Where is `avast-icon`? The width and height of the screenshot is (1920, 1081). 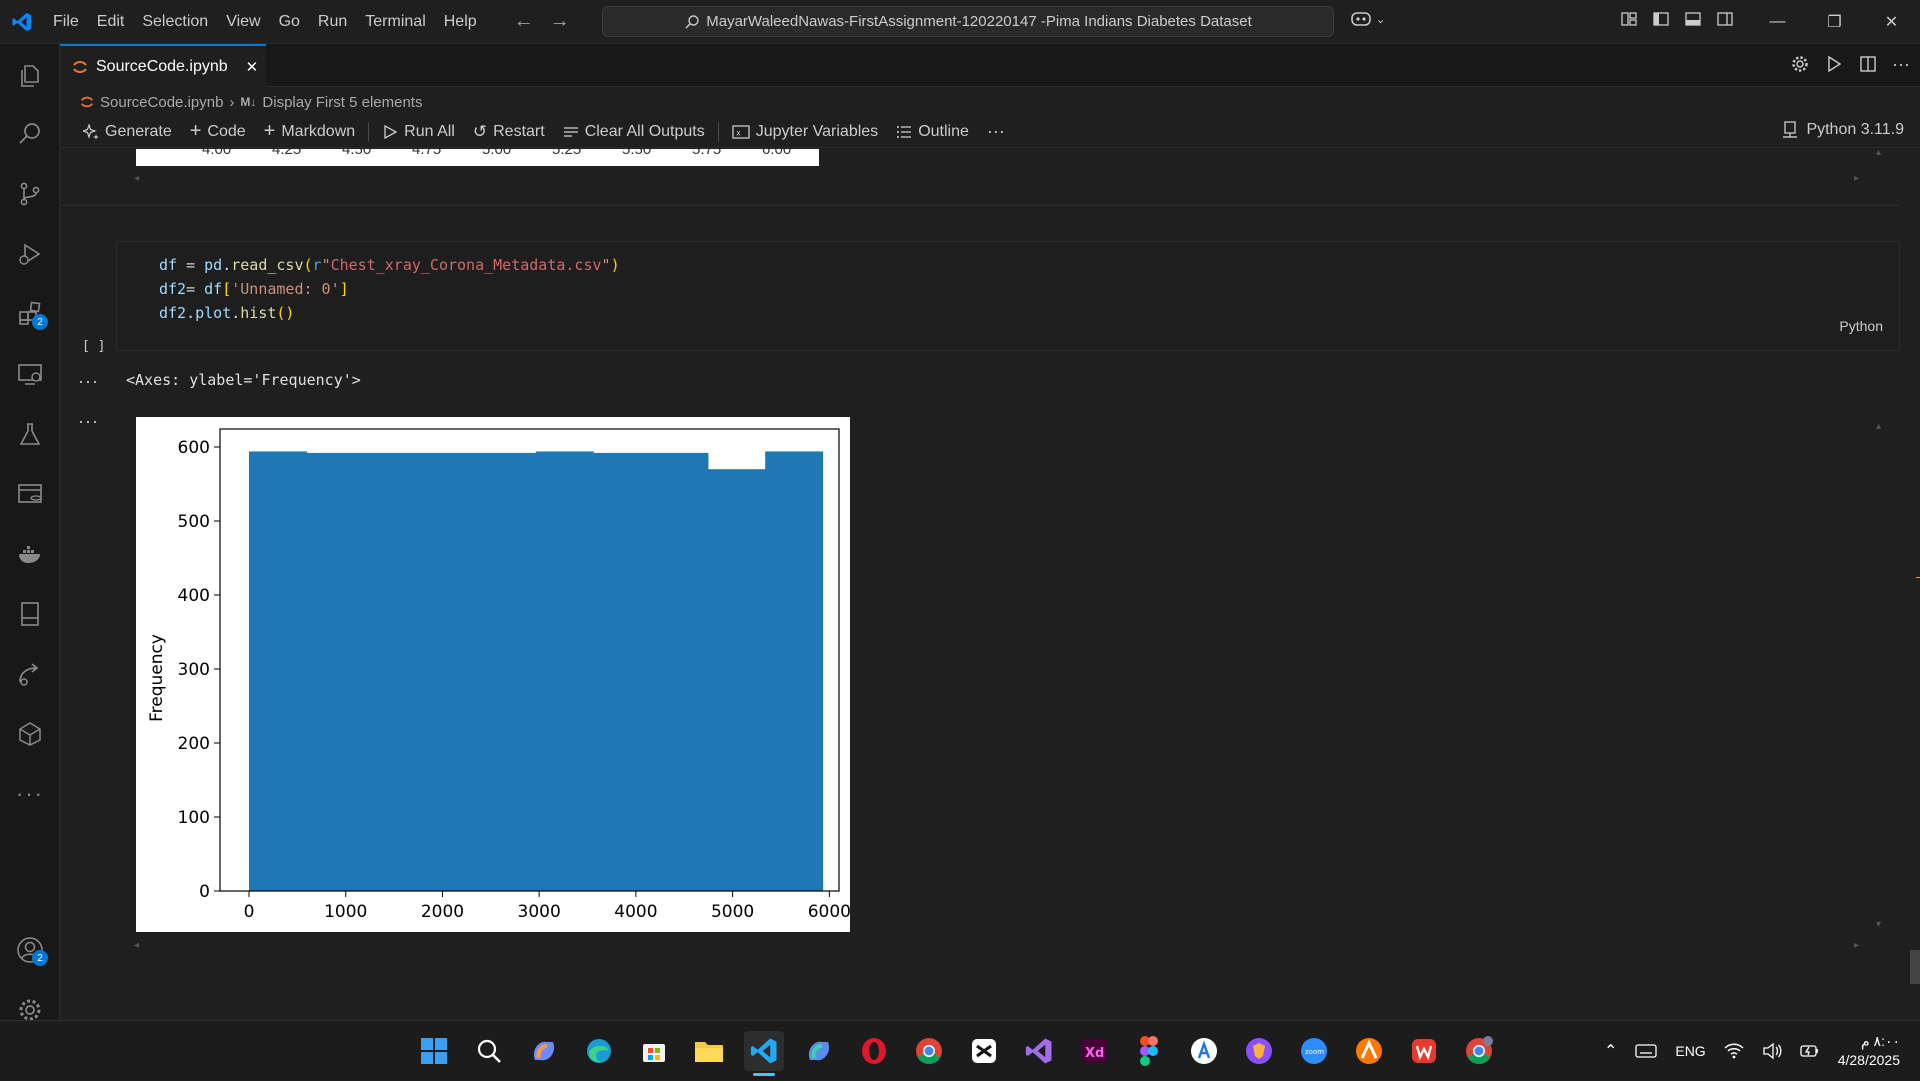
avast-icon is located at coordinates (1369, 1051).